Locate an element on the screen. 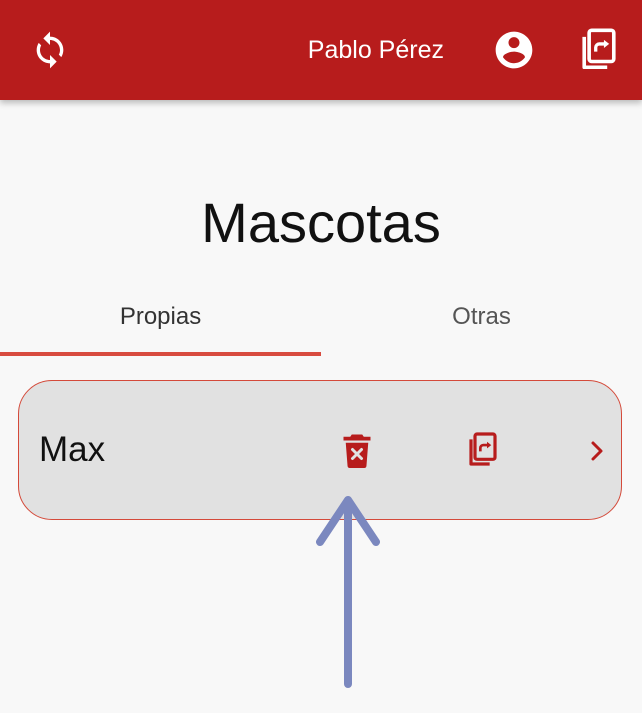  sync-button is located at coordinates (50, 50).